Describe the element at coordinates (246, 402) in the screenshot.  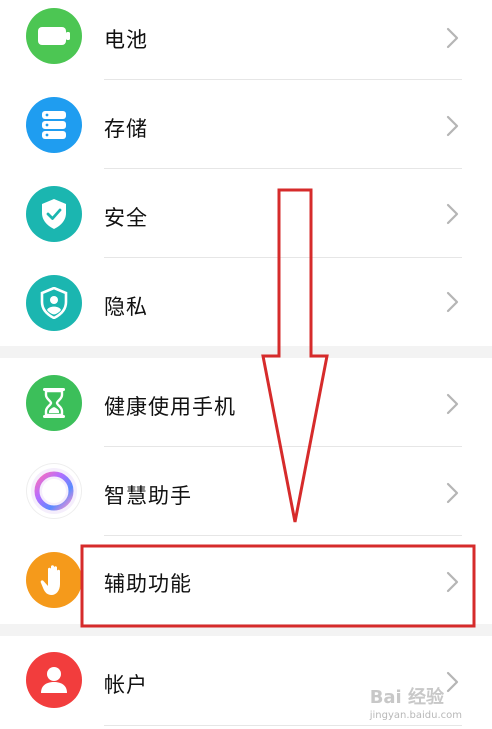
I see `settings-item-digital-wellbeing: 健康使用手机` at that location.